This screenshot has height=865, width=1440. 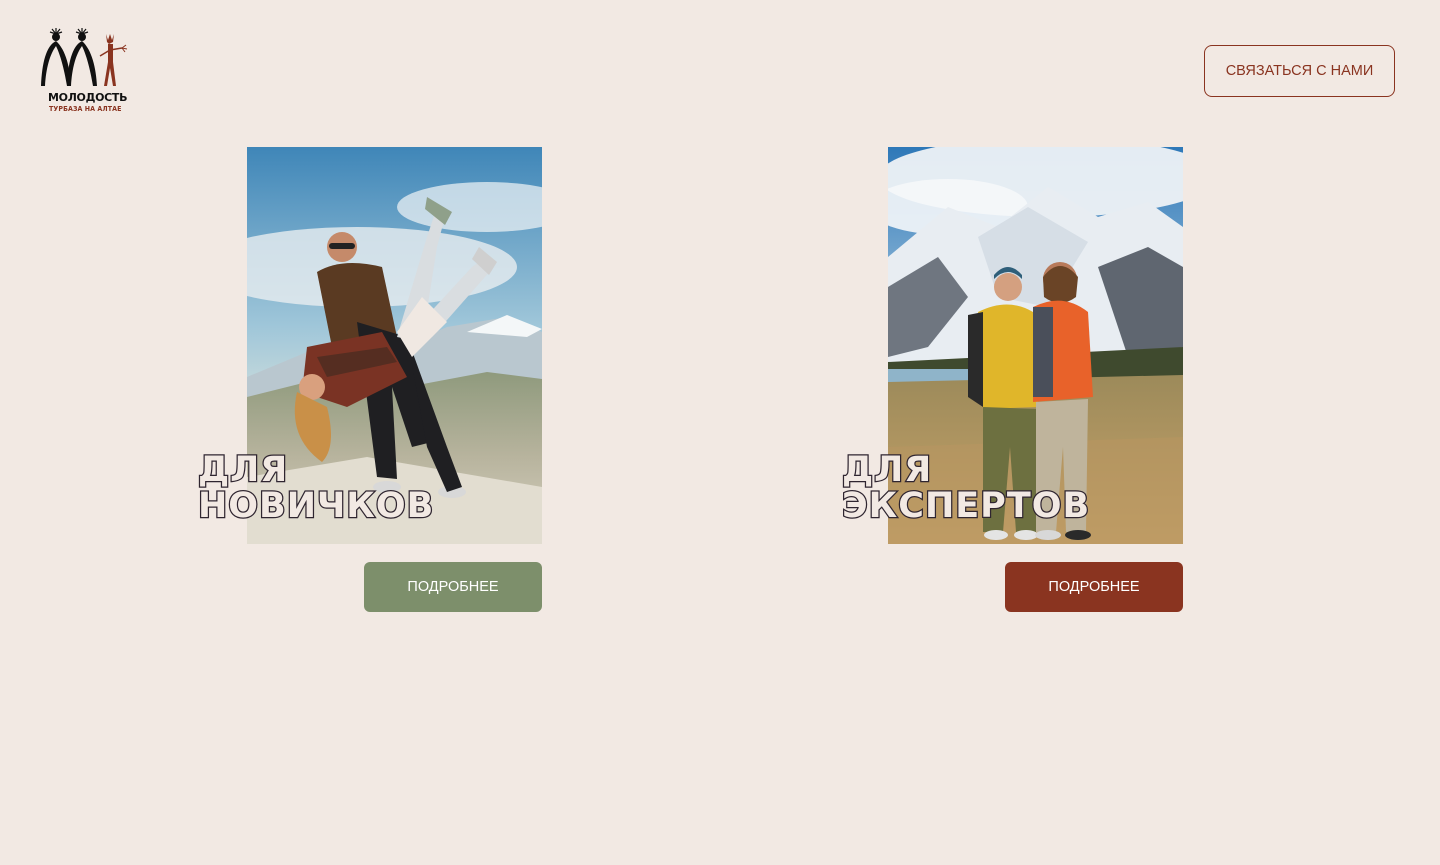 I want to click on card-title-beginners: ДЛЯ НОВИЧКОВ, so click(x=316, y=488).